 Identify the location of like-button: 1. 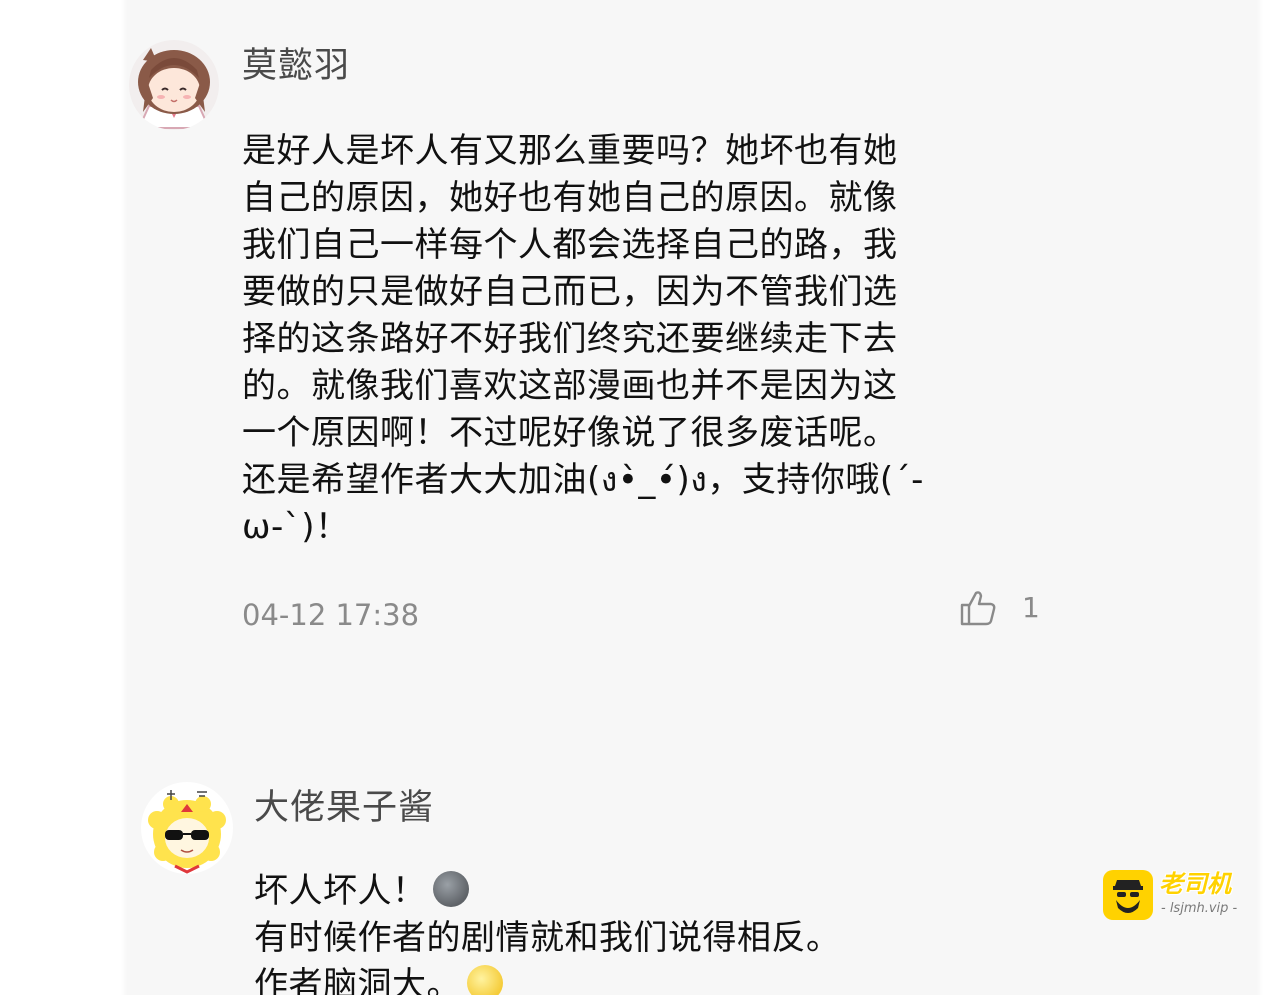
(999, 608).